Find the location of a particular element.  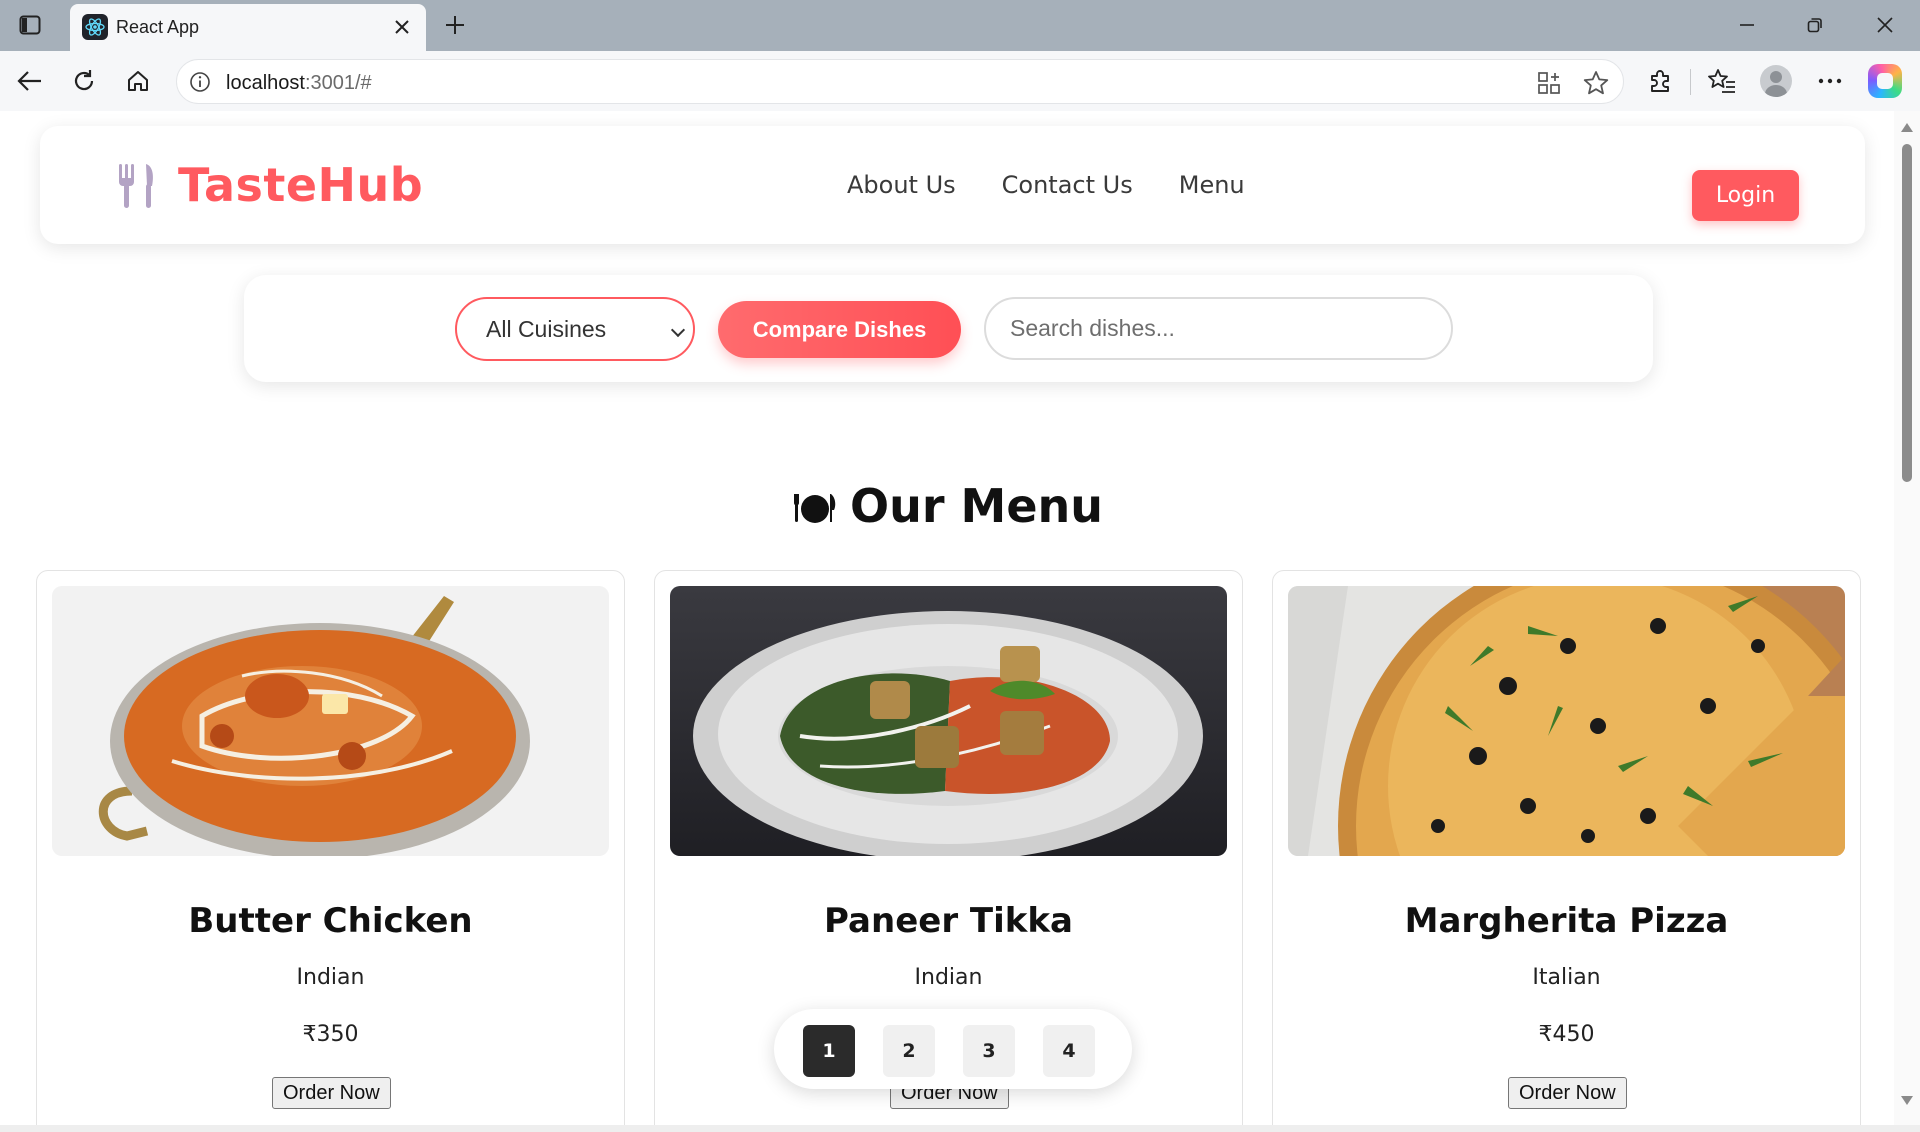

minimize-icon is located at coordinates (1747, 25).